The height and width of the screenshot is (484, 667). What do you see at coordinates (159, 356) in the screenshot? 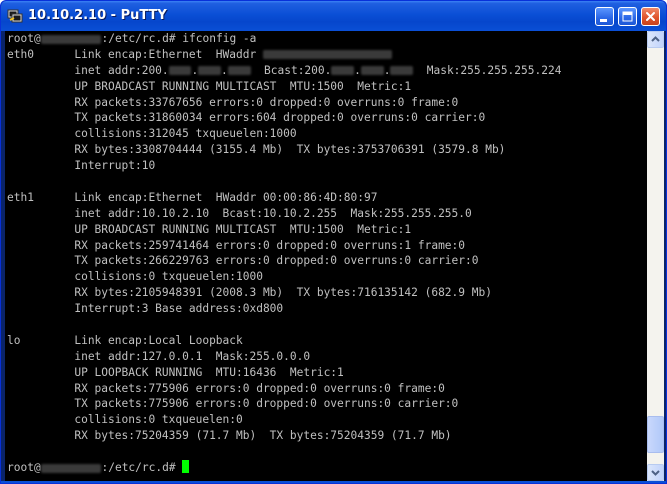
I see `terminal-text: inet addr:127.0.0.1 Mask:255.0.0.0` at bounding box center [159, 356].